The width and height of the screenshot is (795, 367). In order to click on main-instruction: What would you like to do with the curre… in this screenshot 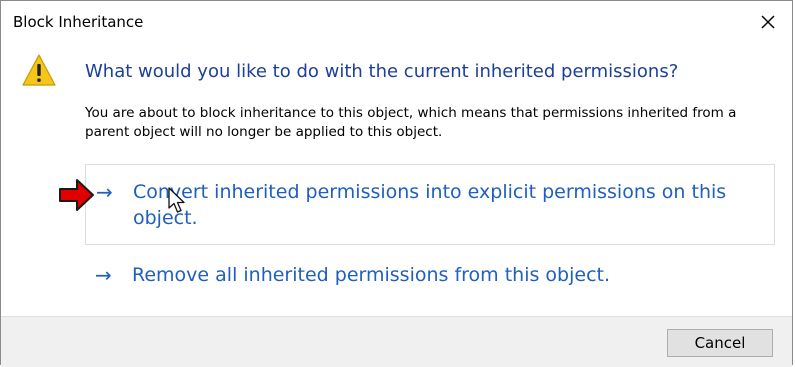, I will do `click(382, 71)`.